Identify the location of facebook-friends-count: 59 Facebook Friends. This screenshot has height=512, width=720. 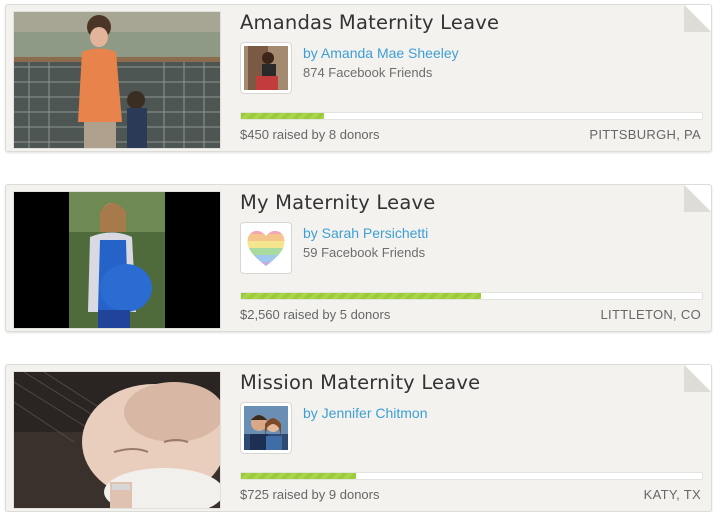
(364, 252).